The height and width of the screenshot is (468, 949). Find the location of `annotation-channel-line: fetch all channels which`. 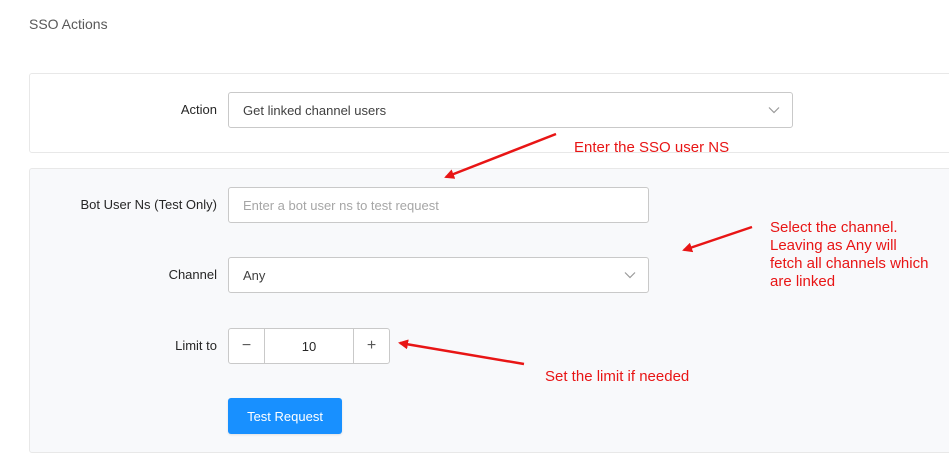

annotation-channel-line: fetch all channels which is located at coordinates (849, 263).